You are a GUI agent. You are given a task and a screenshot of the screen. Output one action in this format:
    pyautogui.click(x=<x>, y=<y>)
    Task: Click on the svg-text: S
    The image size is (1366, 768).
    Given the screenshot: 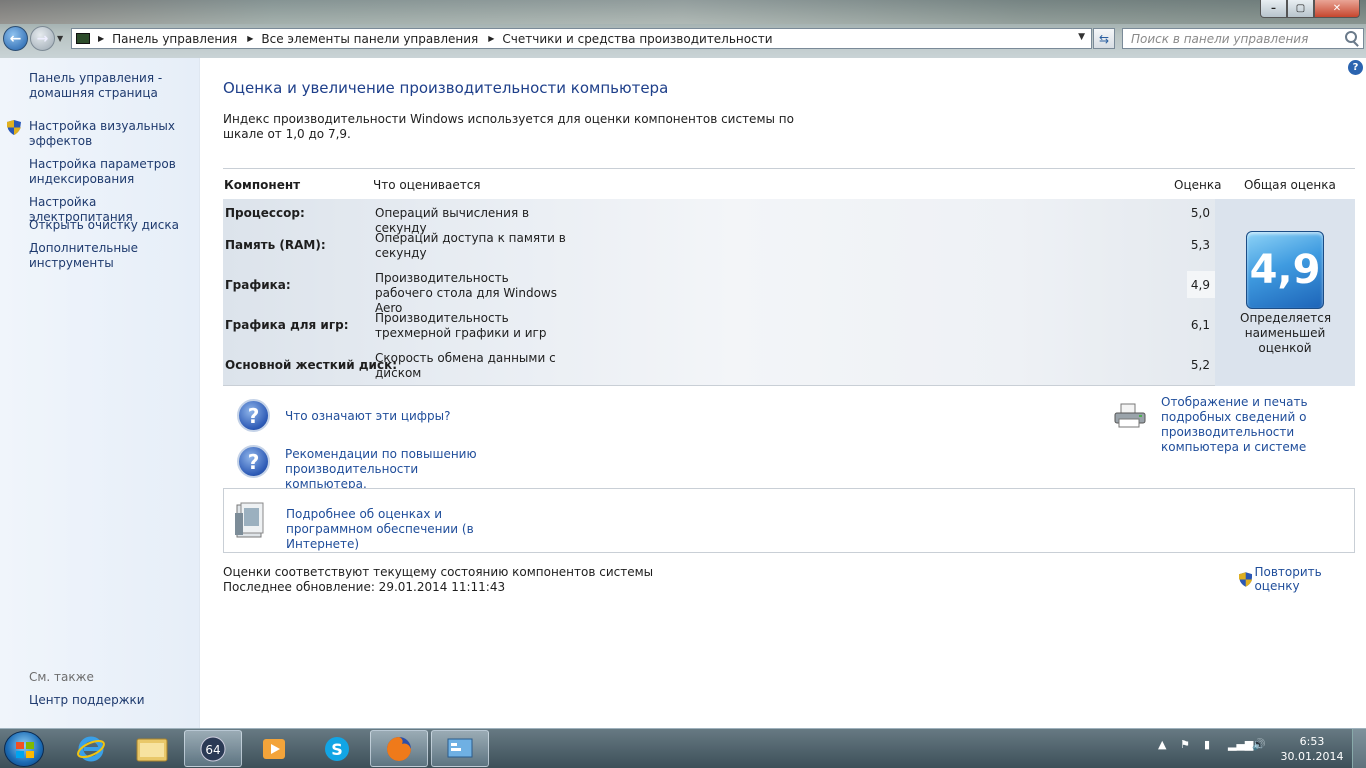 What is the action you would take?
    pyautogui.click(x=337, y=749)
    